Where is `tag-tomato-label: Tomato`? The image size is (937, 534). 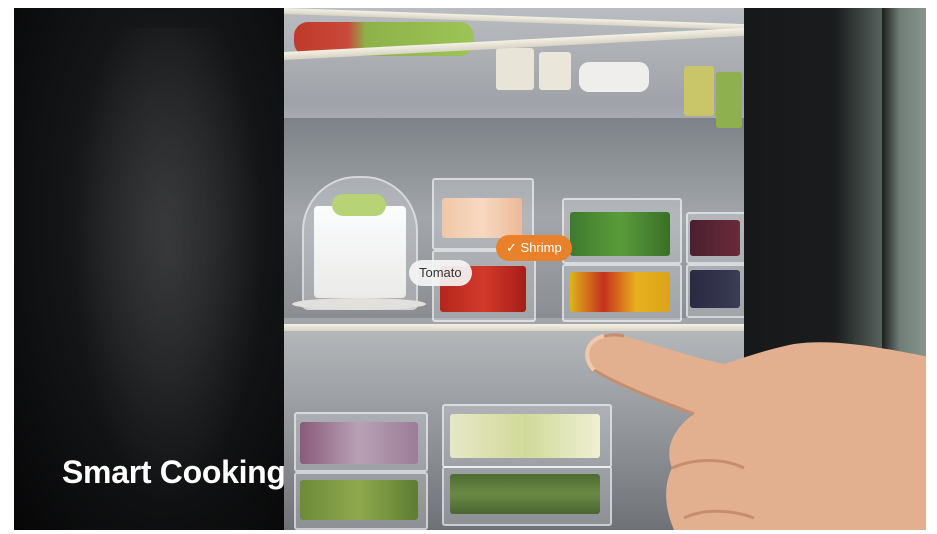
tag-tomato-label: Tomato is located at coordinates (440, 272).